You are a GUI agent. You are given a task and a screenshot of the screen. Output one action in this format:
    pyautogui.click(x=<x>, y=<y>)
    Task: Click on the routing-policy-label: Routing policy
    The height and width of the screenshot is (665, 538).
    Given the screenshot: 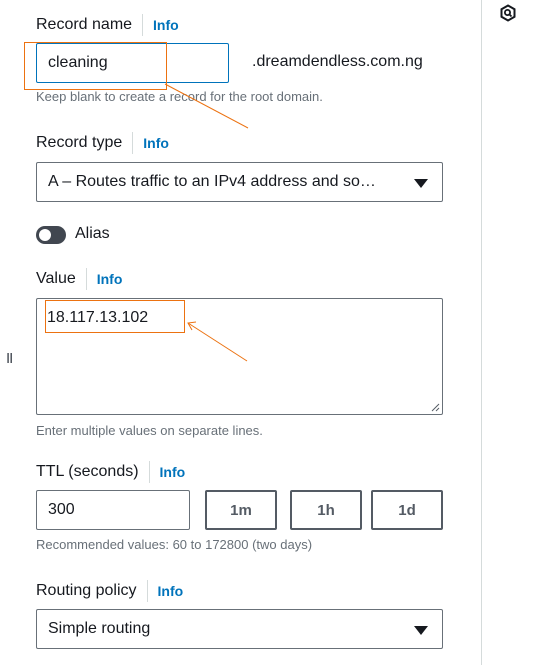 What is the action you would take?
    pyautogui.click(x=86, y=590)
    